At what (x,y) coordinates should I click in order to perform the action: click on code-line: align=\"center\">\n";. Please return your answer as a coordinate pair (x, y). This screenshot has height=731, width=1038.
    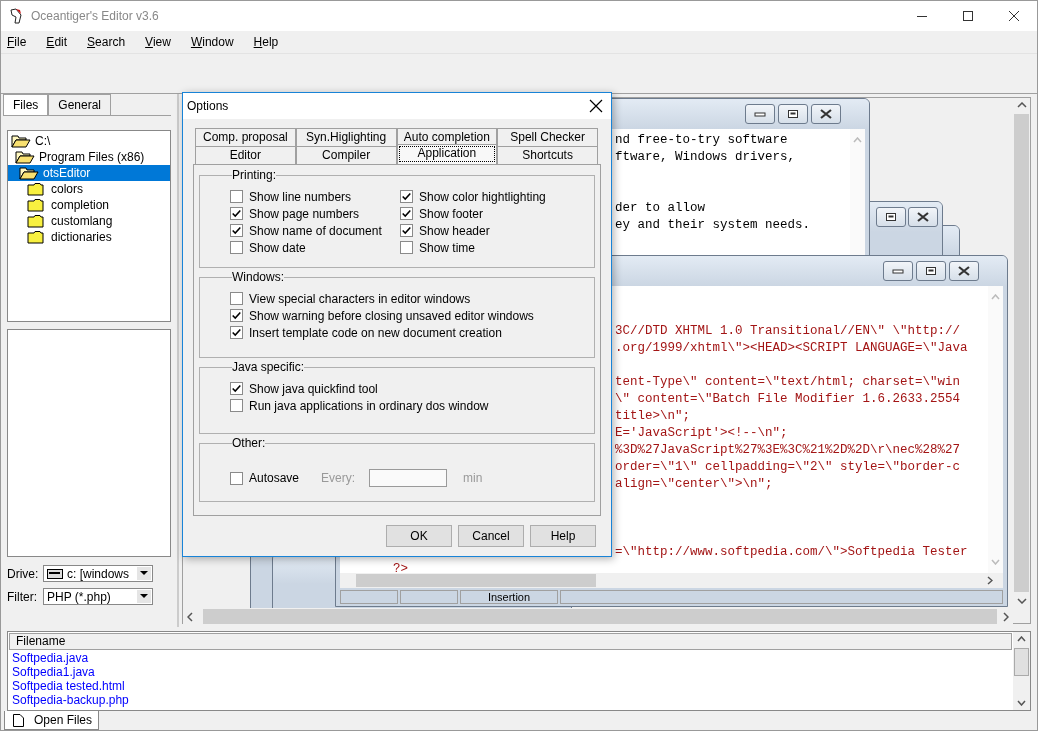
    Looking at the image, I should click on (694, 483).